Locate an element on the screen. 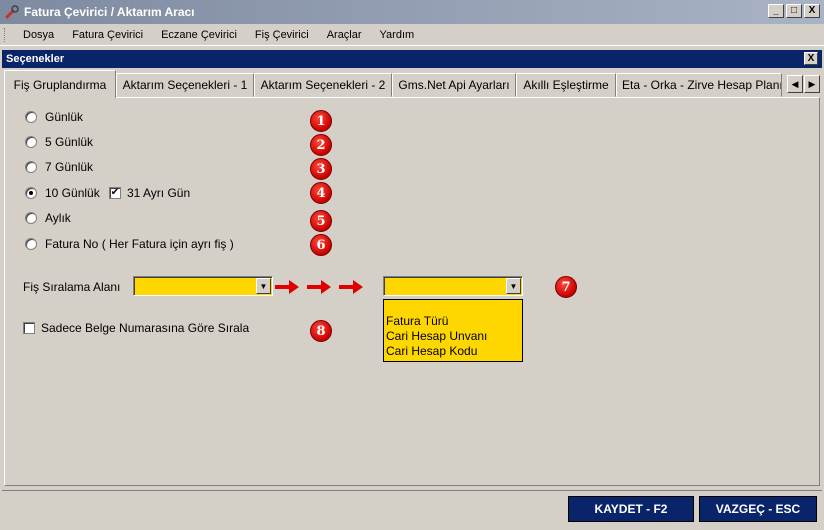 This screenshot has height=530, width=824. option-aylik-label: Aylık is located at coordinates (58, 218).